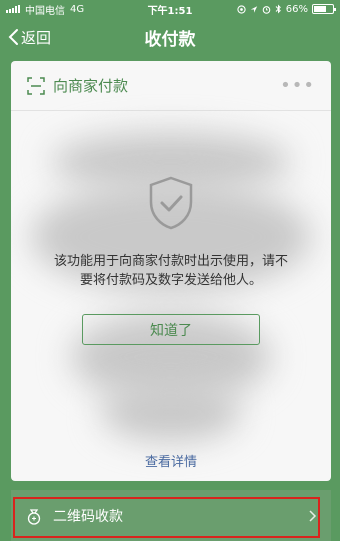 This screenshot has height=541, width=340. What do you see at coordinates (170, 39) in the screenshot?
I see `page-title: 收付款` at bounding box center [170, 39].